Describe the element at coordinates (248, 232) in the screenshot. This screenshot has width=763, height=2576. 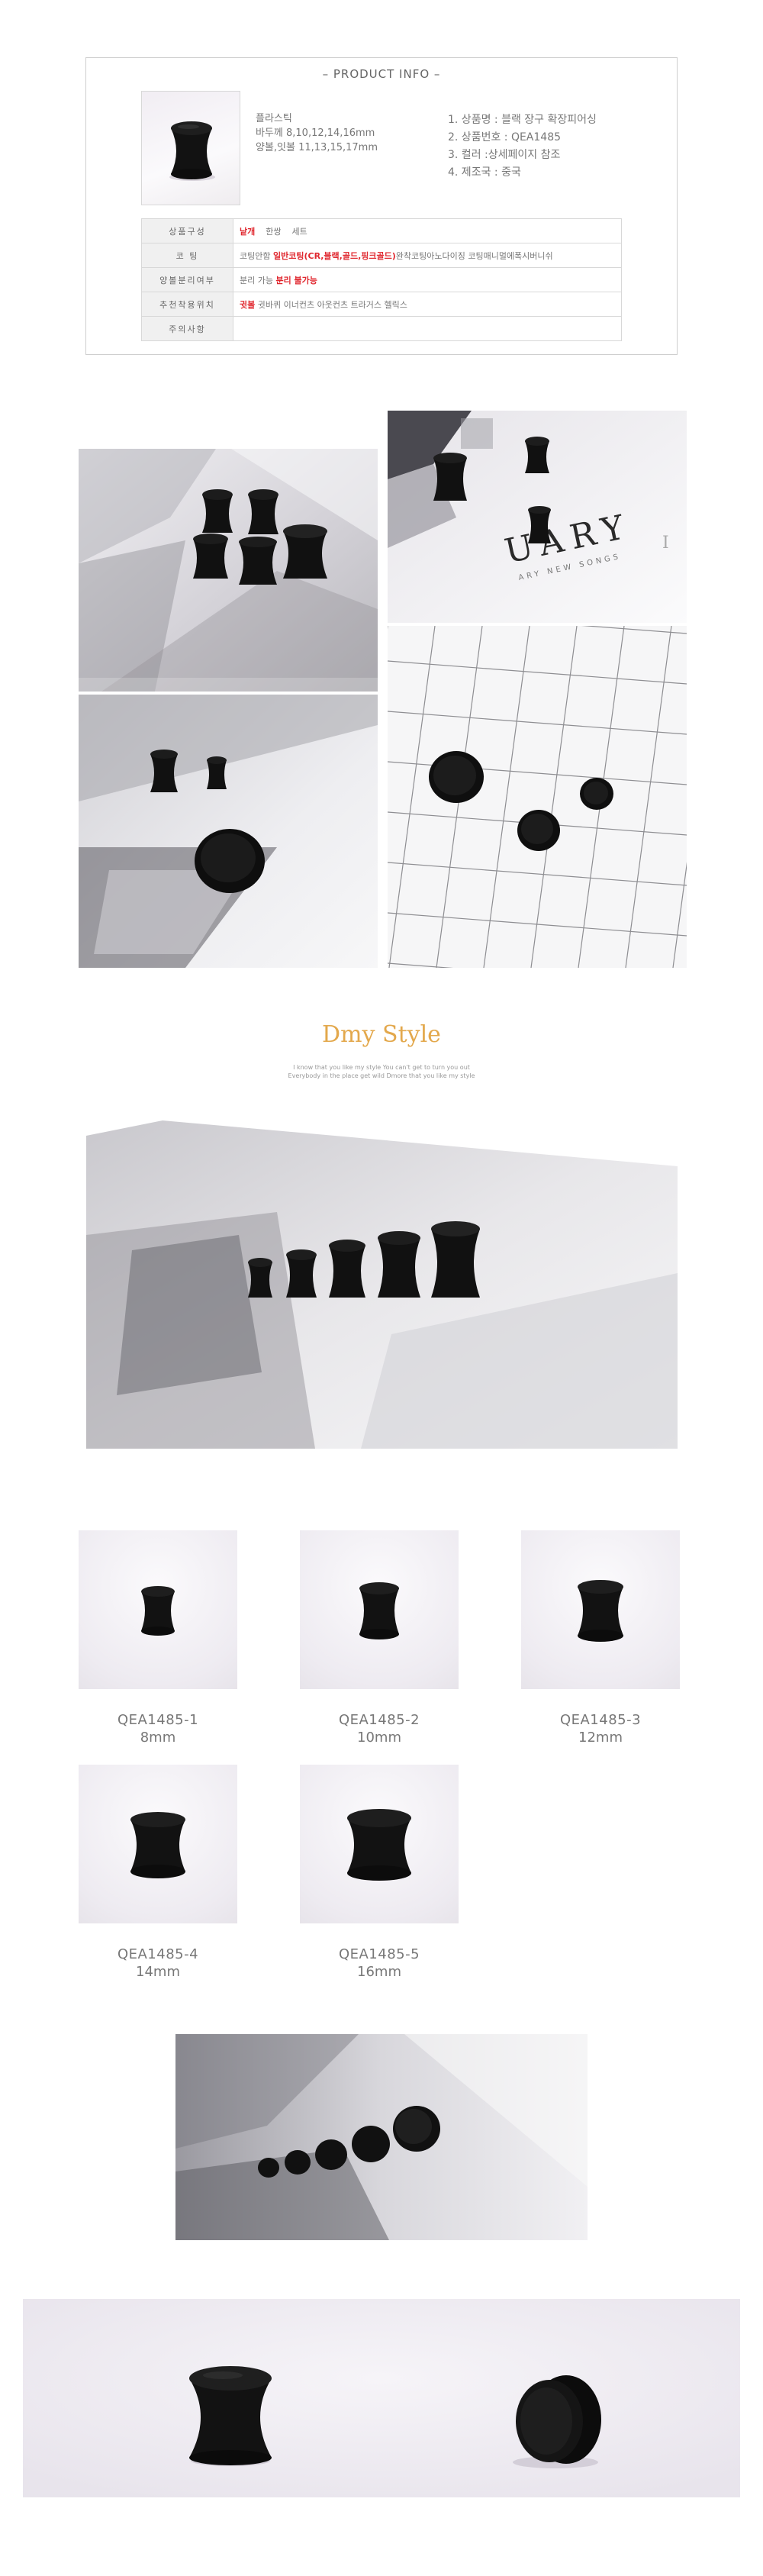
I see `option-selected: 낱개` at that location.